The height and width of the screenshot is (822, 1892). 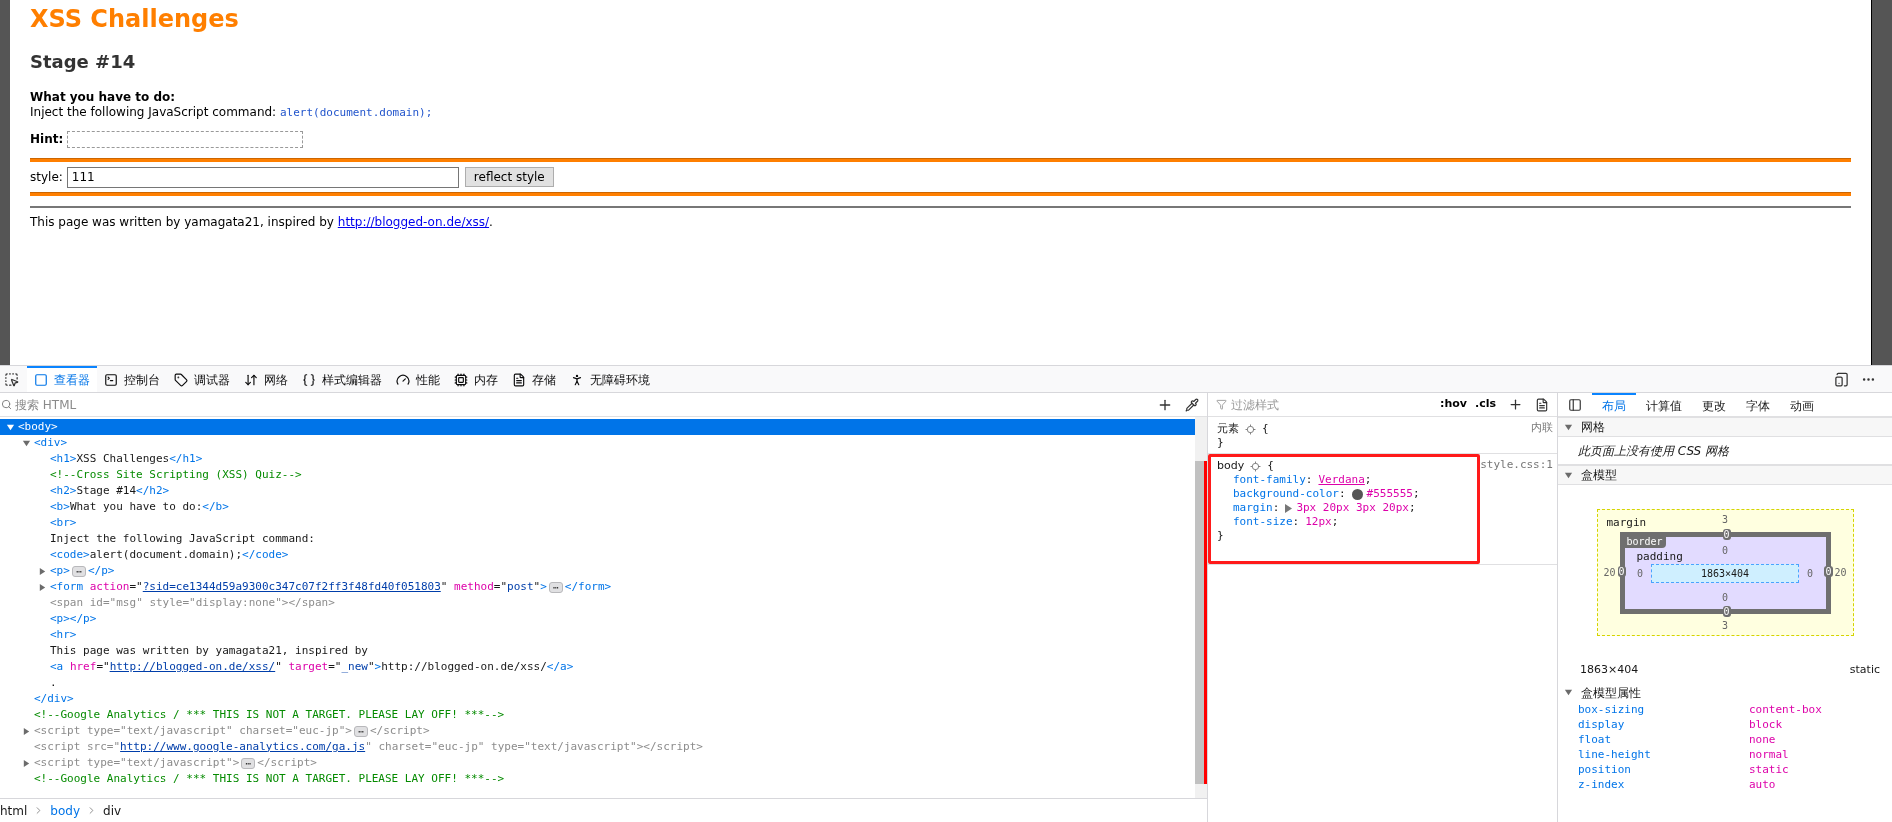 What do you see at coordinates (262, 177) in the screenshot?
I see `style-field: 111` at bounding box center [262, 177].